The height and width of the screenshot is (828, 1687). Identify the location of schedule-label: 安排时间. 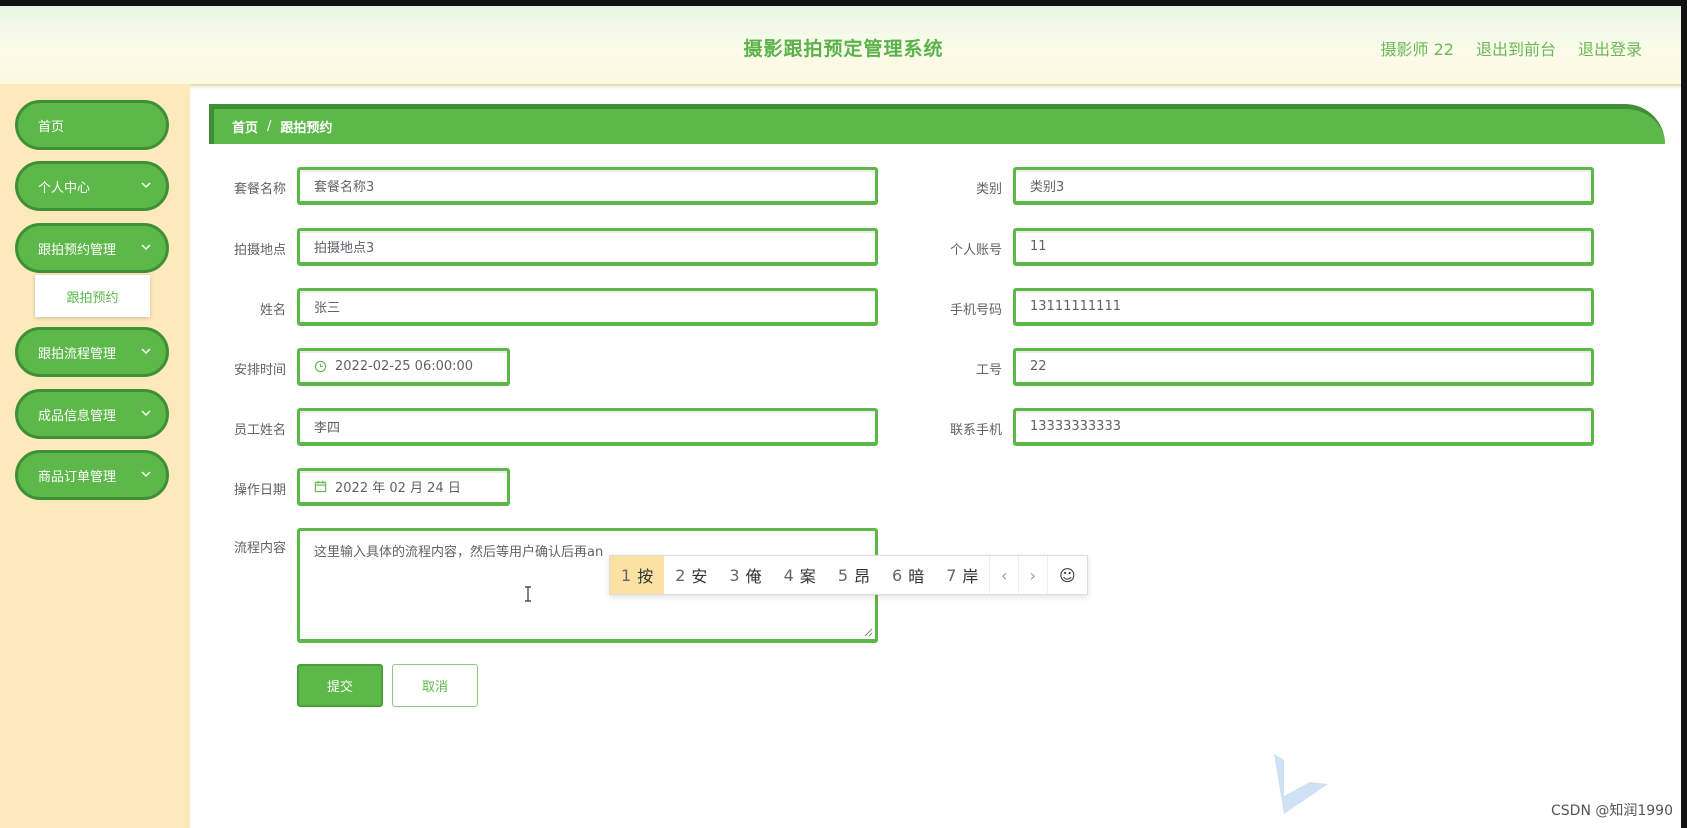
(259, 370).